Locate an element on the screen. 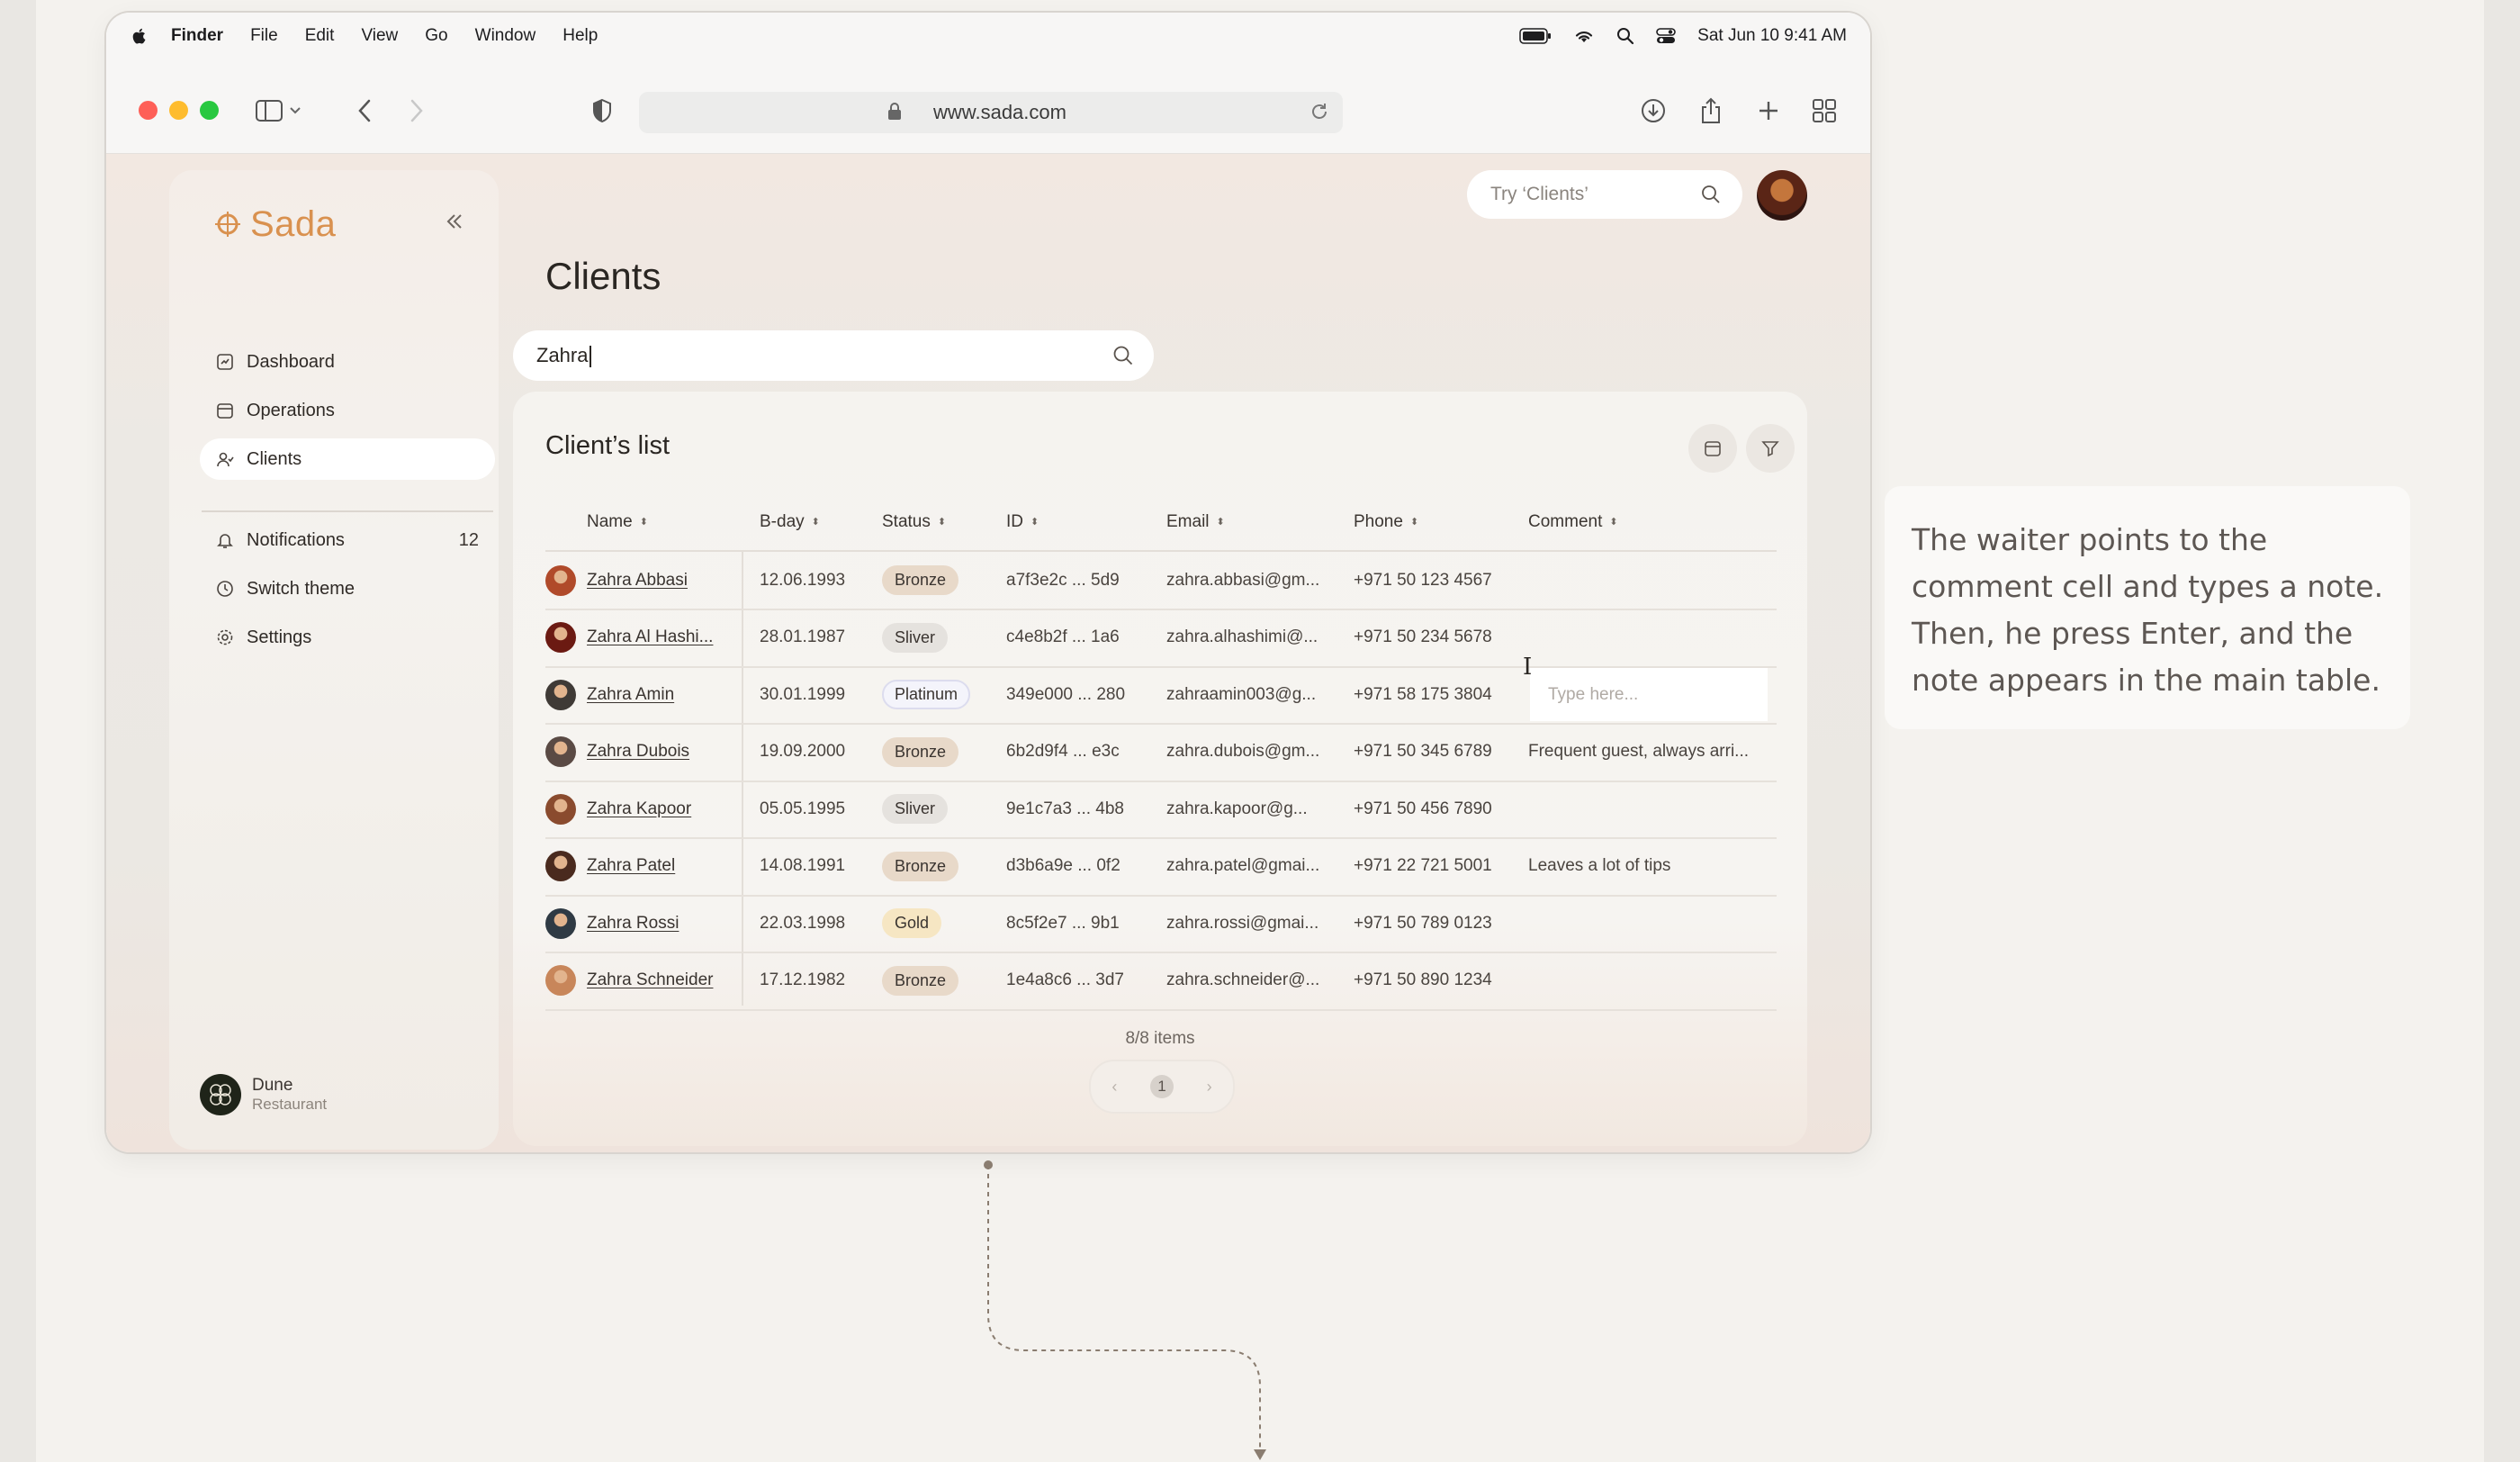 The image size is (2520, 1462). connector-path is located at coordinates (1124, 1308).